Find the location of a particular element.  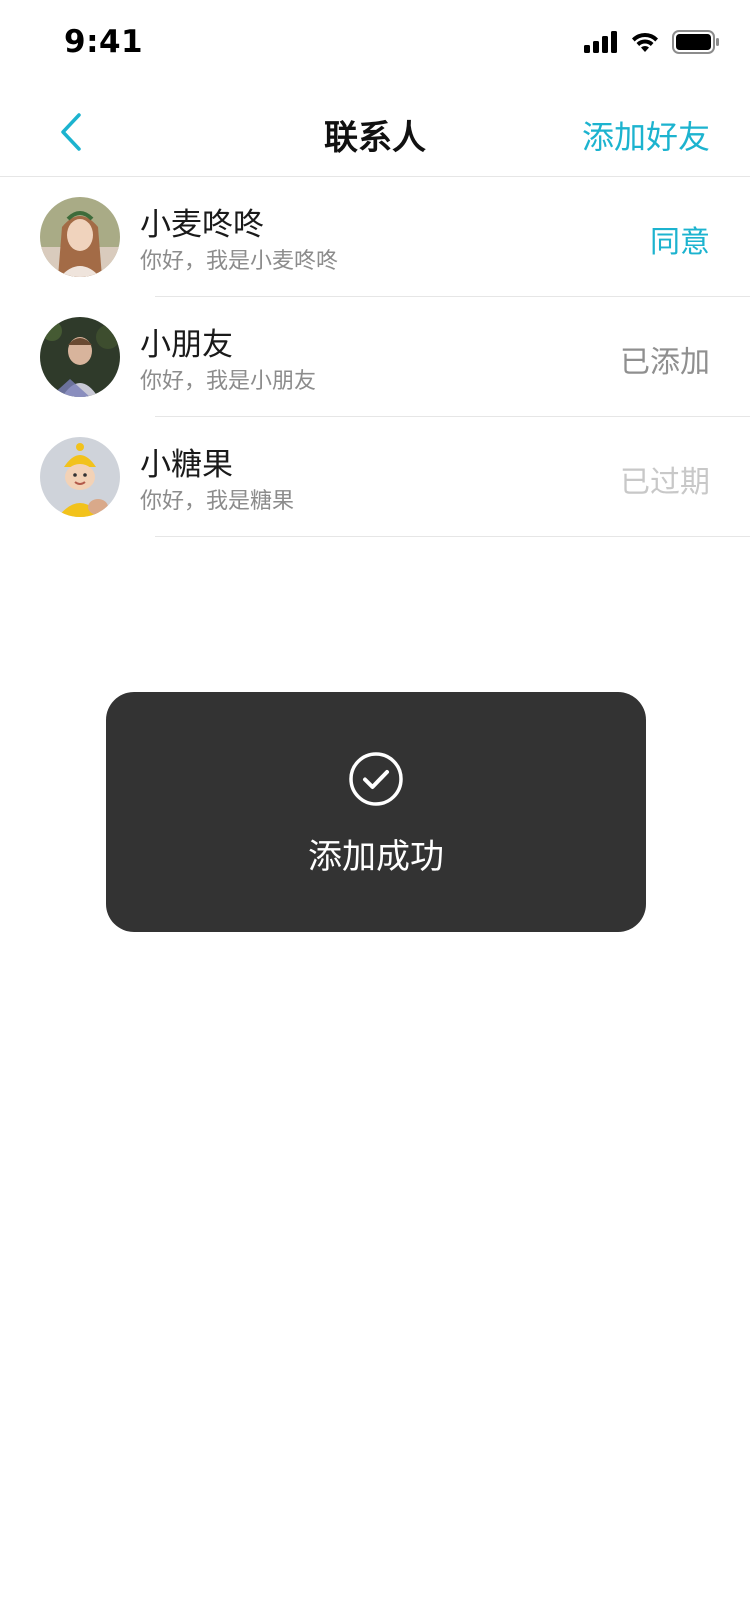

battery-icon is located at coordinates (695, 42).